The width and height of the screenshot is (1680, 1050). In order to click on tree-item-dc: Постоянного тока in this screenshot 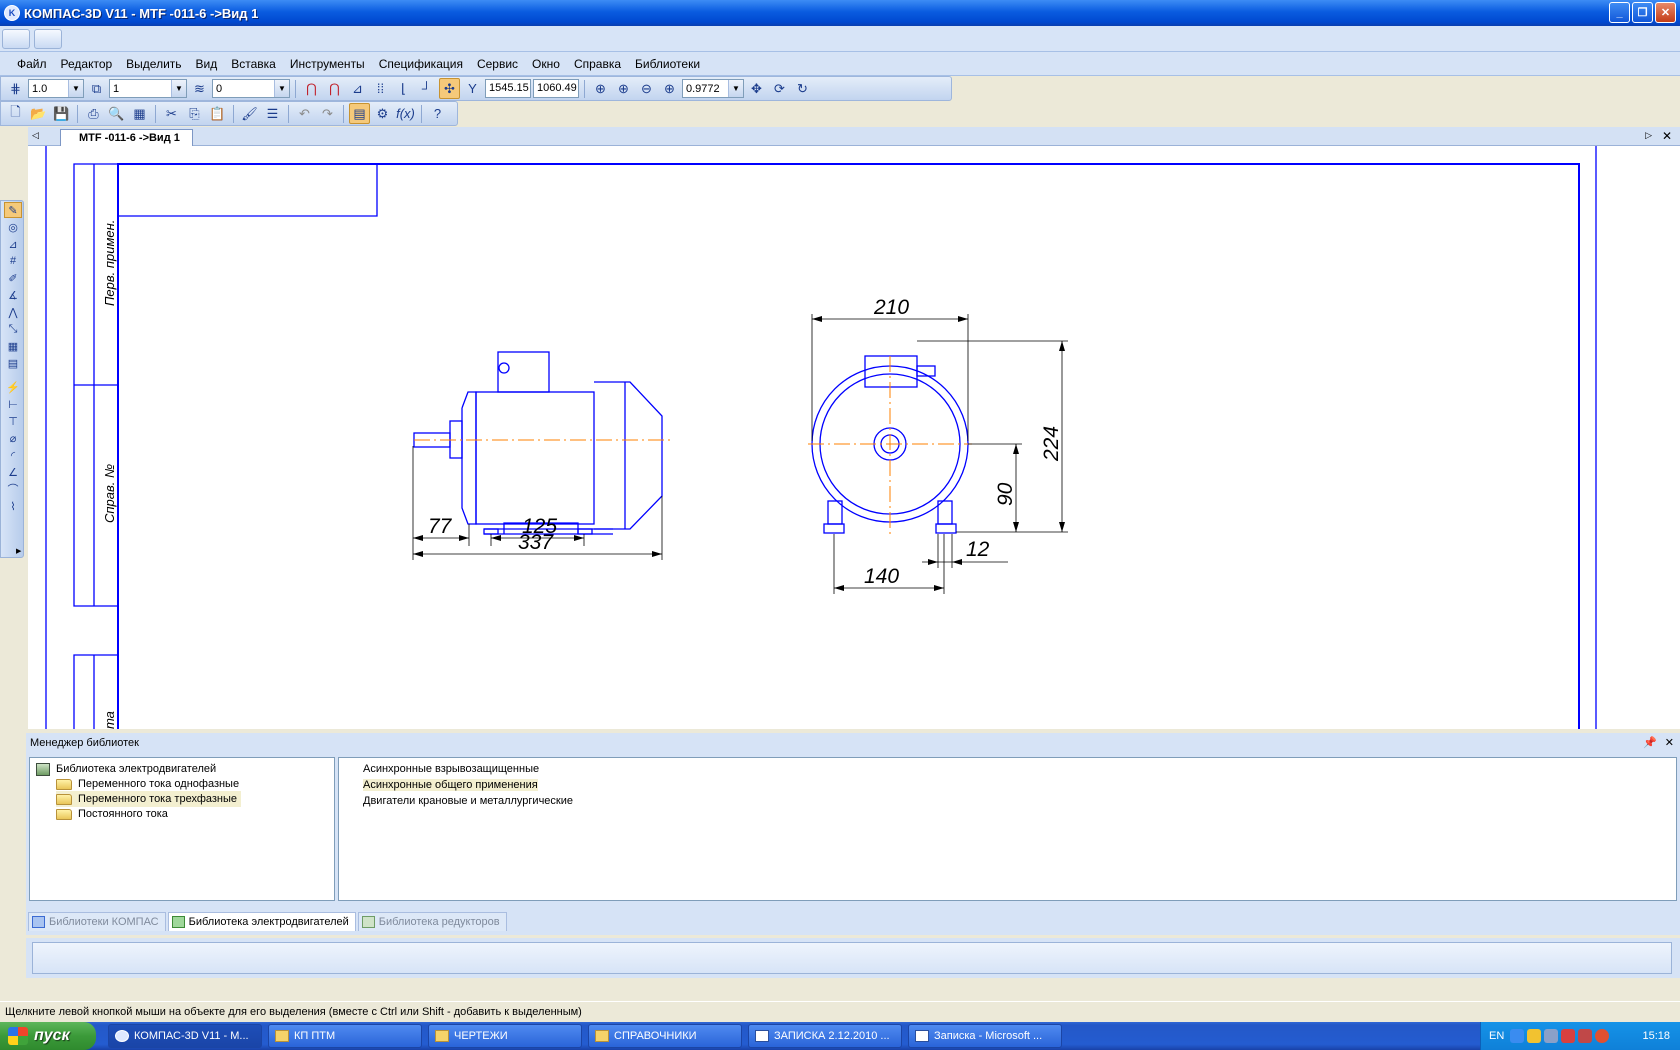, I will do `click(112, 814)`.